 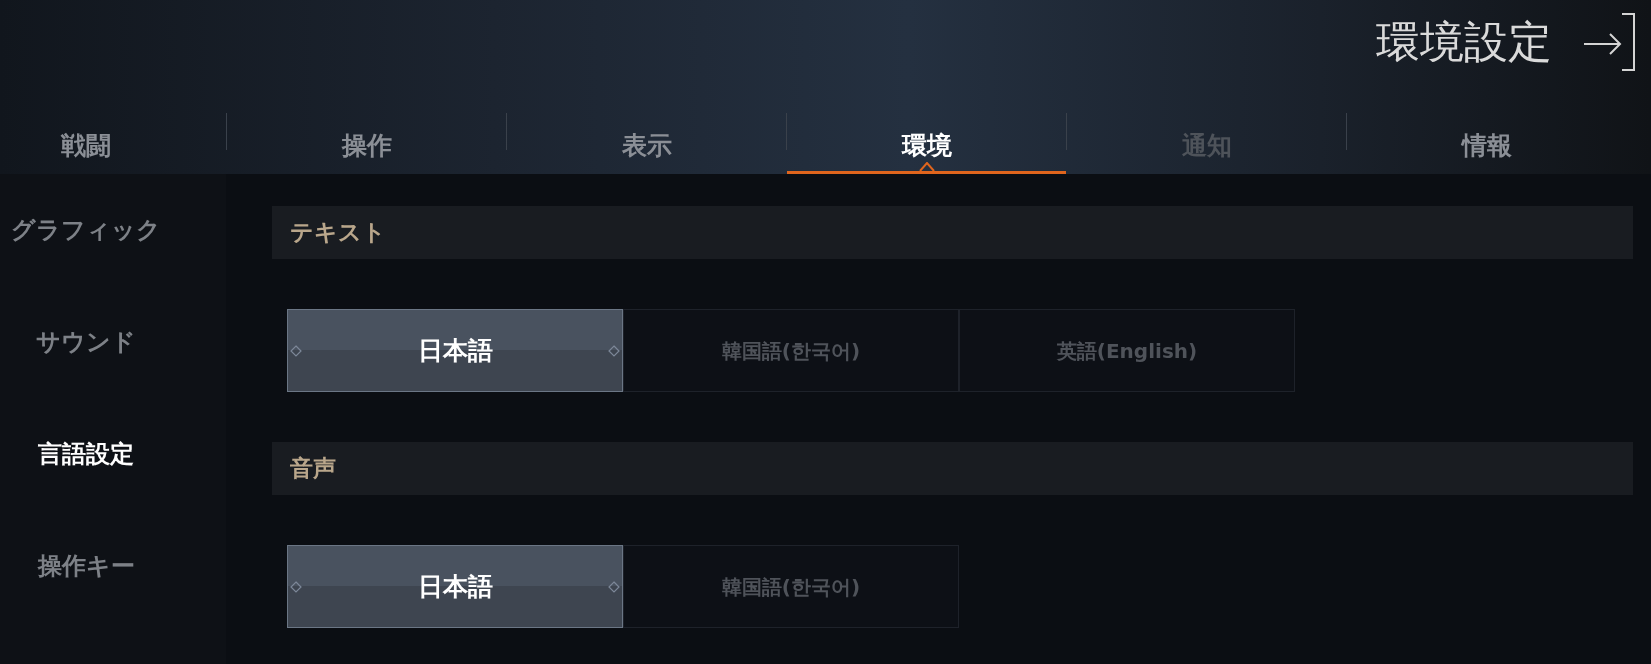 What do you see at coordinates (1486, 129) in the screenshot?
I see `tab: 情報` at bounding box center [1486, 129].